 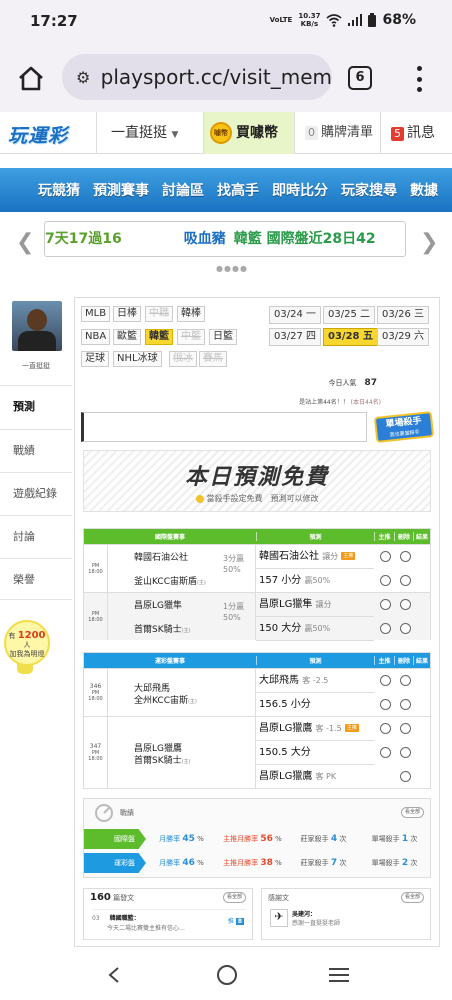 I want to click on nav-item-livescore: 即時比分, so click(x=300, y=190).